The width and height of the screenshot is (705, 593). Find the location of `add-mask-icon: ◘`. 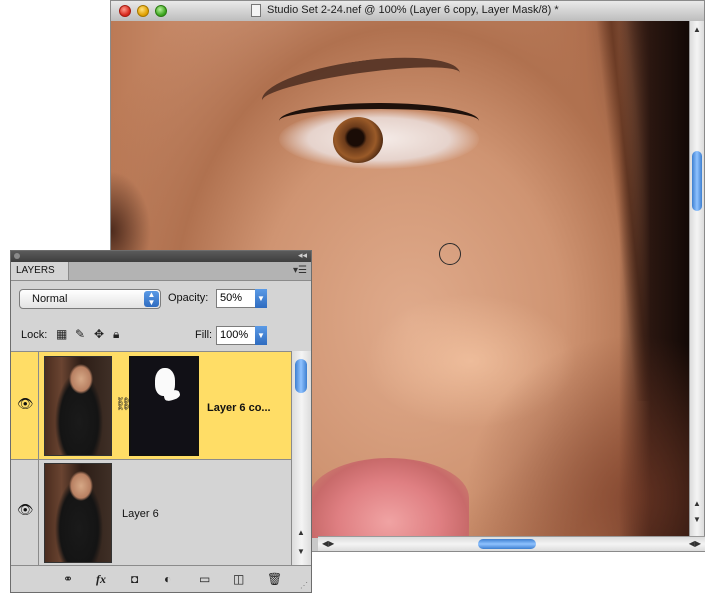

add-mask-icon: ◘ is located at coordinates (134, 579).